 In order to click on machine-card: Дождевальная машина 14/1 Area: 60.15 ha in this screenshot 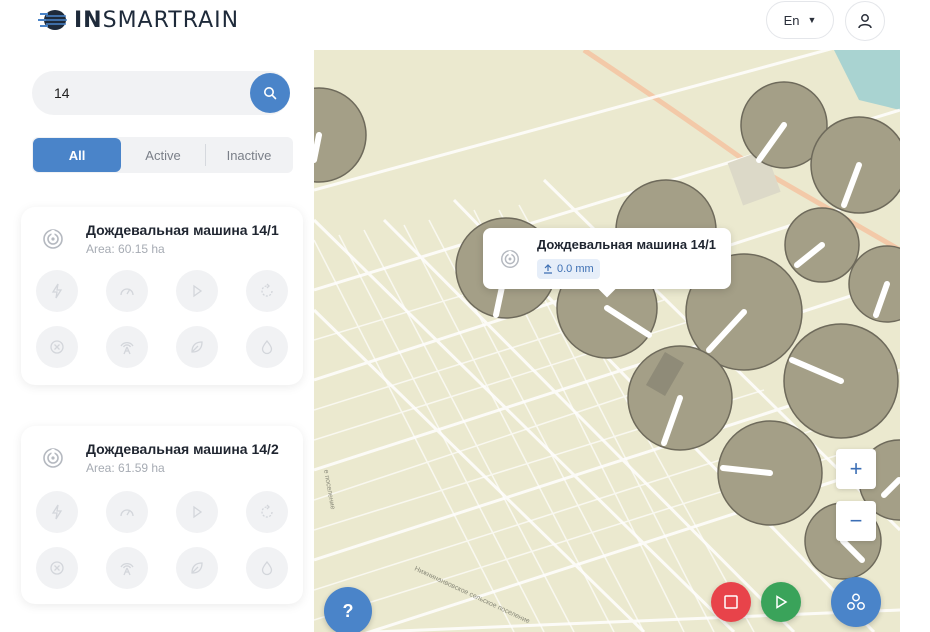, I will do `click(162, 296)`.